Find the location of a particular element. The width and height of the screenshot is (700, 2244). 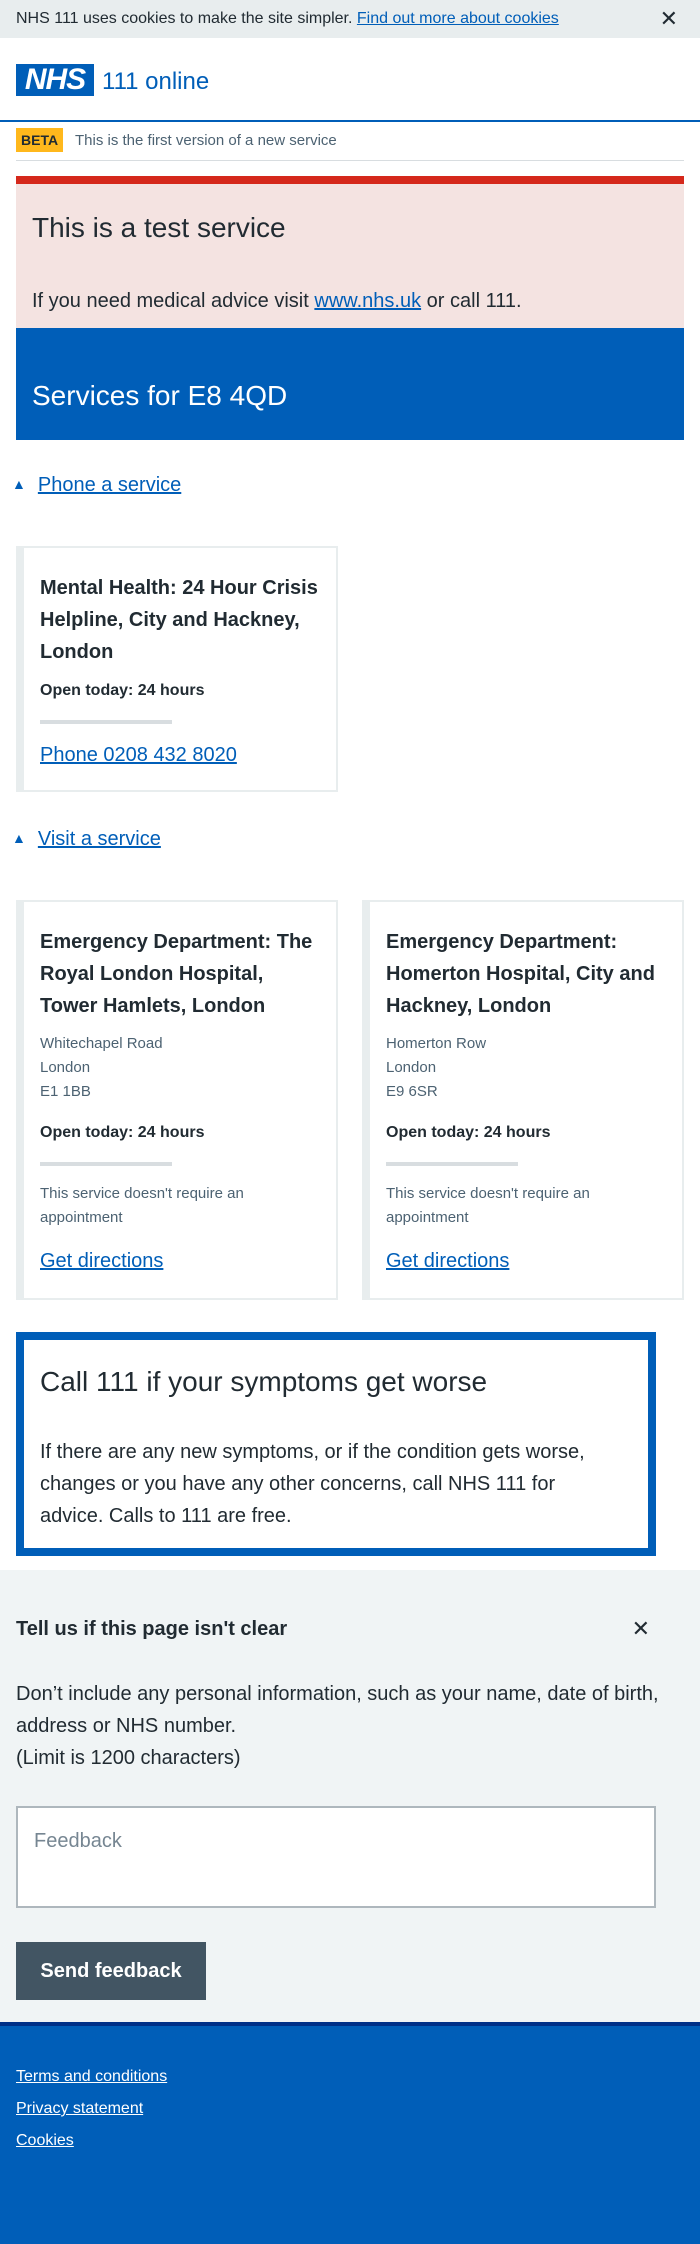

phone-section-link: Phone a service is located at coordinates (109, 485).